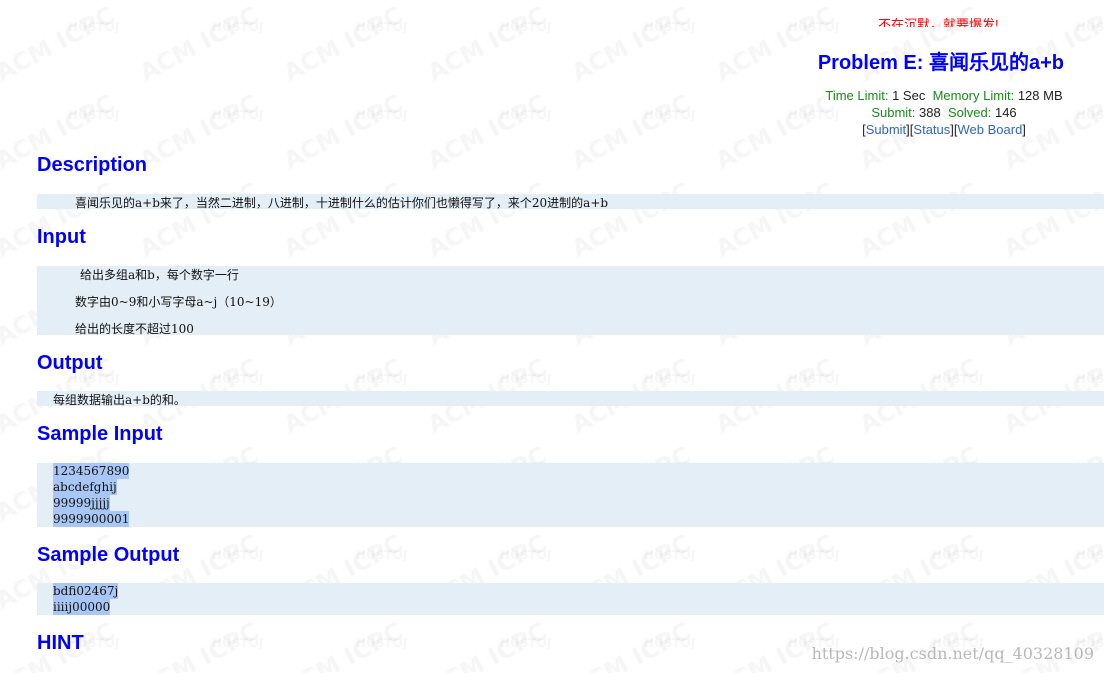 The image size is (1104, 673). I want to click on submit-count-label: Submit:, so click(893, 112).